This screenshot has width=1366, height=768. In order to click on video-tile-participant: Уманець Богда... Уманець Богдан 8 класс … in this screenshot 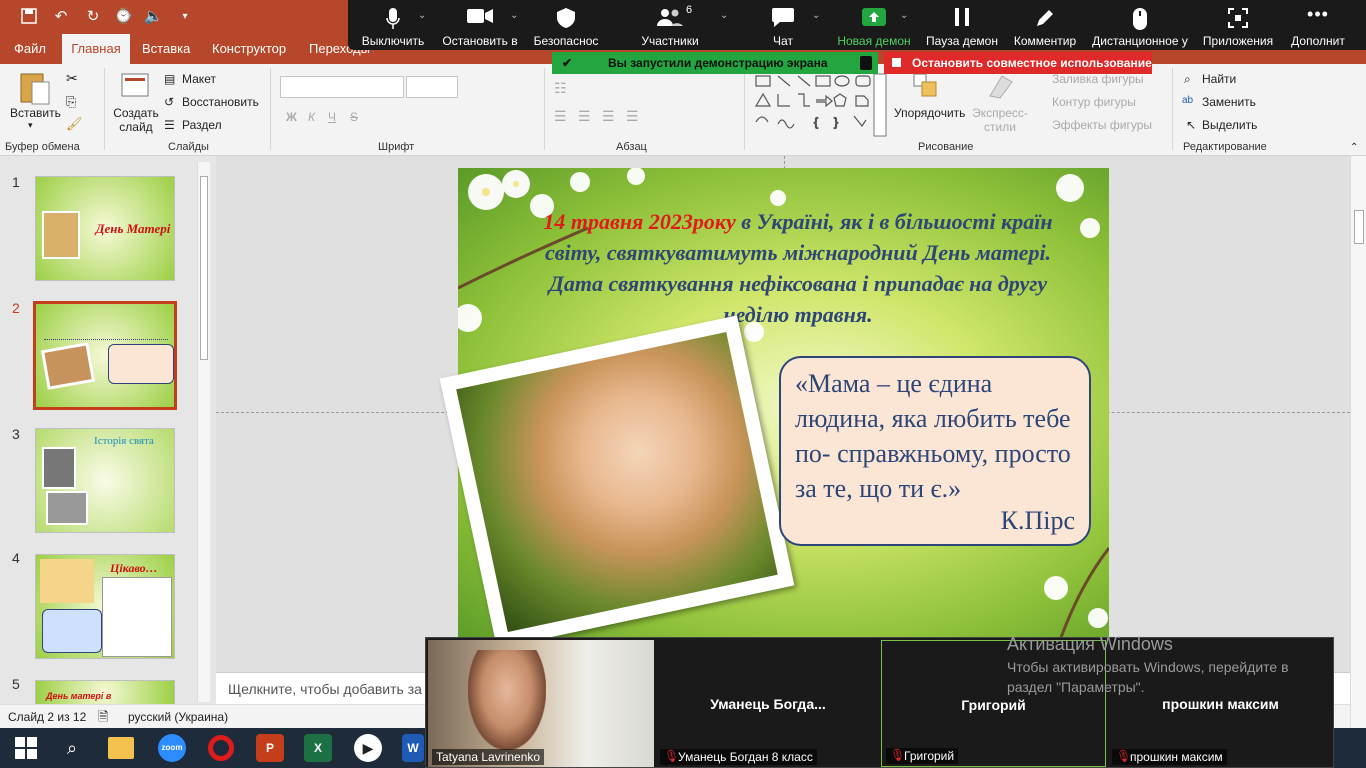, I will do `click(768, 703)`.